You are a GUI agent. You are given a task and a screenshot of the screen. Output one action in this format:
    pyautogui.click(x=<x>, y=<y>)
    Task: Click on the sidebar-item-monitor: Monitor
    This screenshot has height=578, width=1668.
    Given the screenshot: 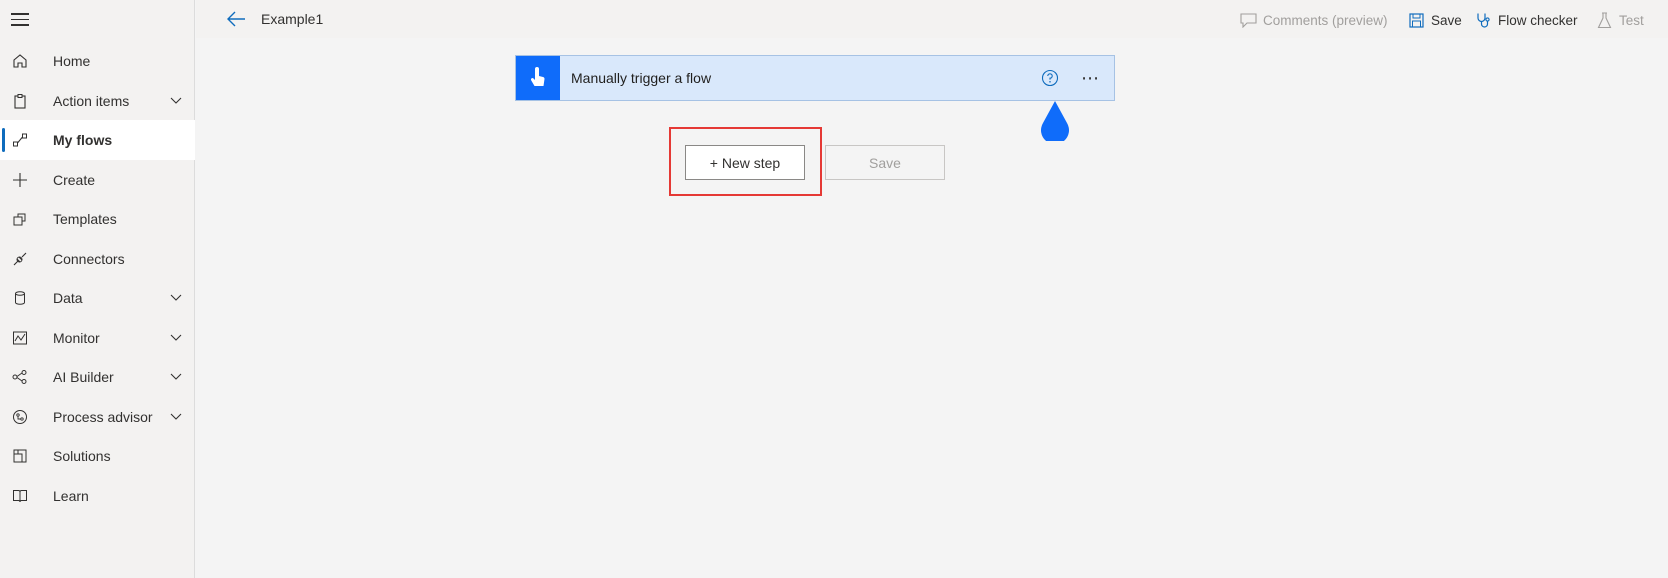 What is the action you would take?
    pyautogui.click(x=97, y=338)
    